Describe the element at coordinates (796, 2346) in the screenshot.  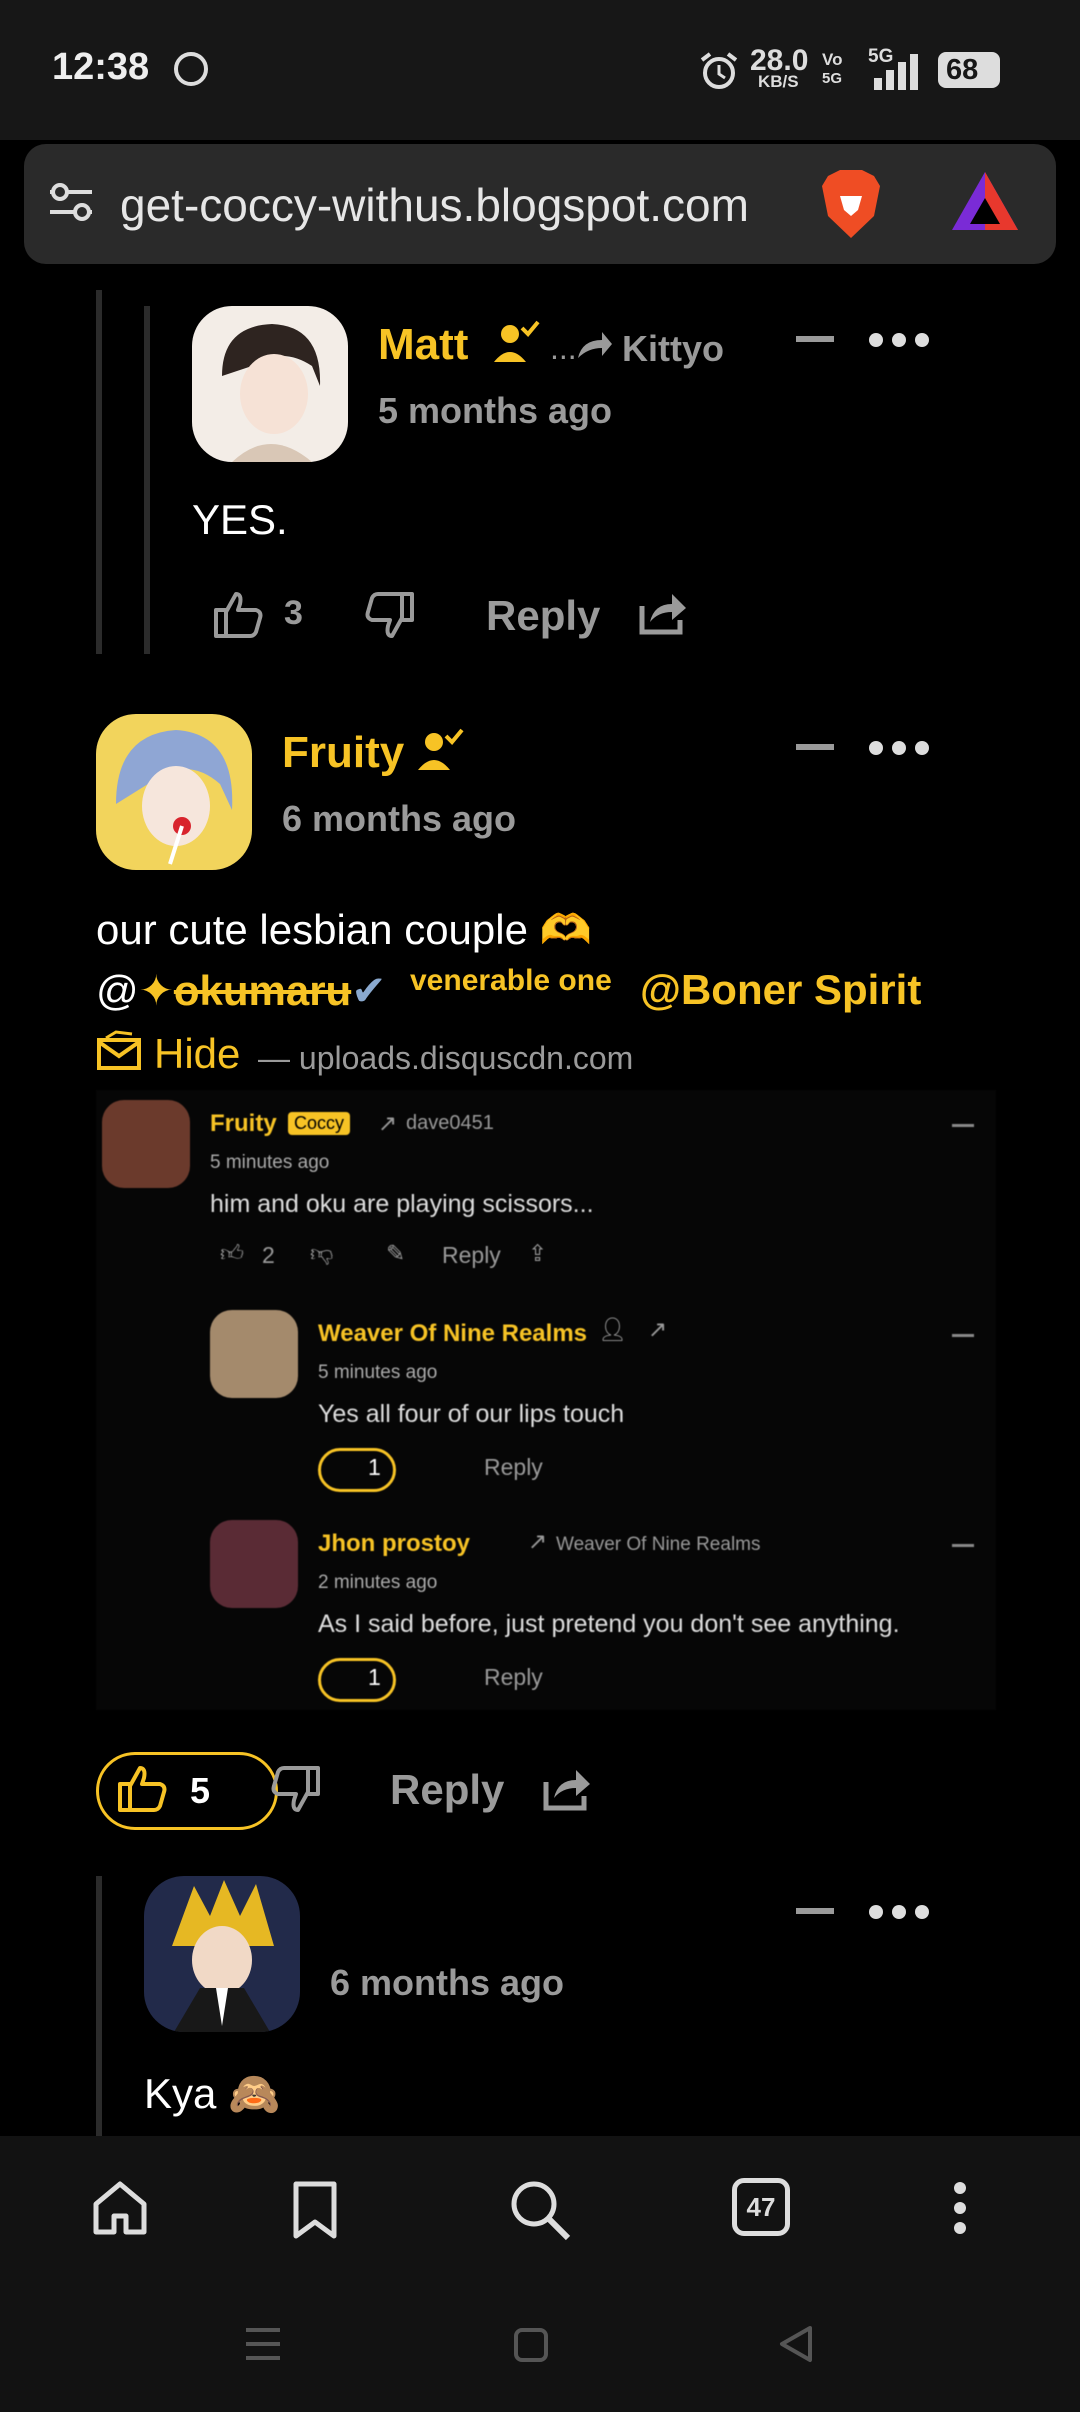
I see `back-icon` at that location.